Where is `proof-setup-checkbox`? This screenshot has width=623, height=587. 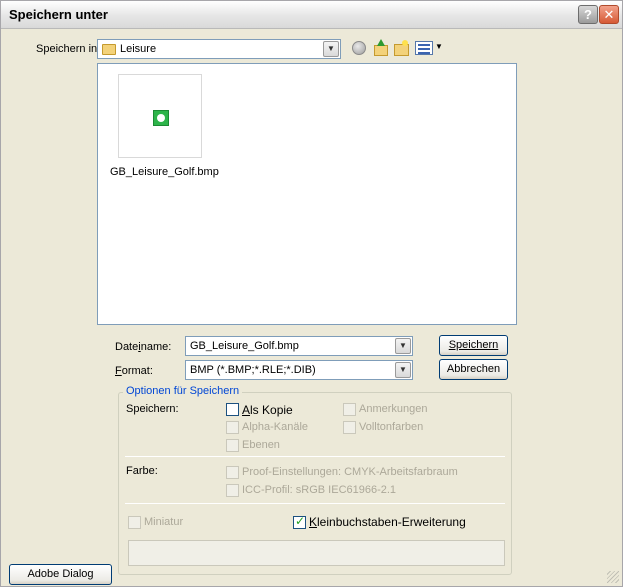 proof-setup-checkbox is located at coordinates (232, 472).